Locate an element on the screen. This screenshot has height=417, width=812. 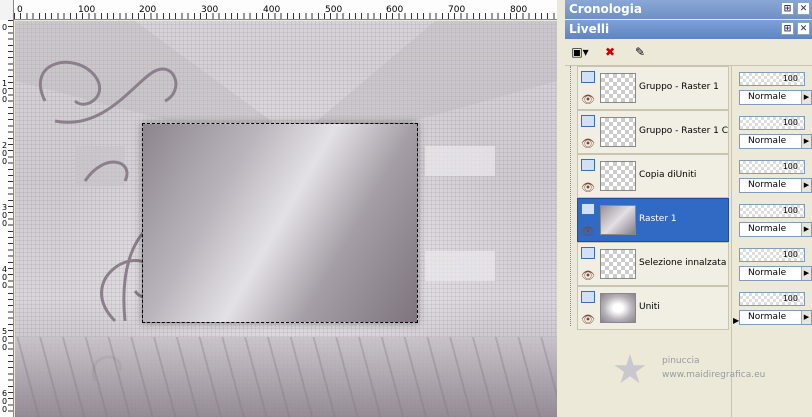
layer-row-selected: 👁 Raster 1 is located at coordinates (653, 220).